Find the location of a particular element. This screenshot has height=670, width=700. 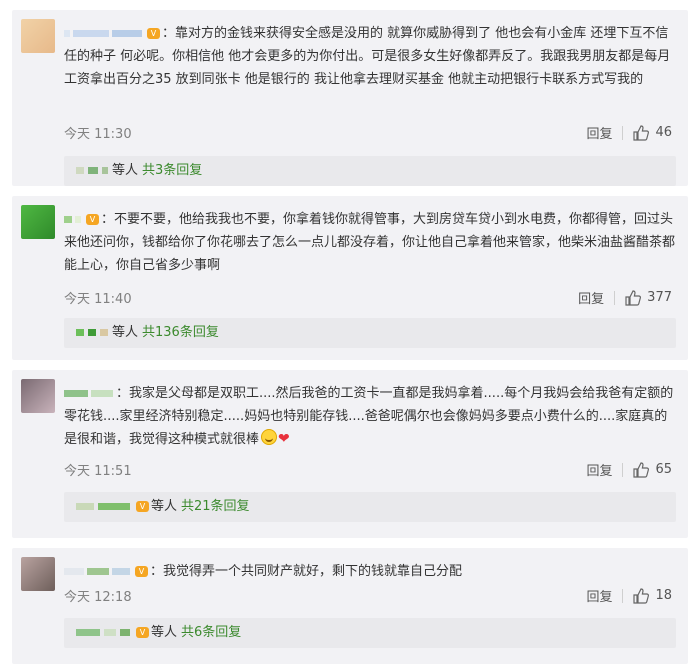

comment-time: 今天 11:30 is located at coordinates (98, 134).